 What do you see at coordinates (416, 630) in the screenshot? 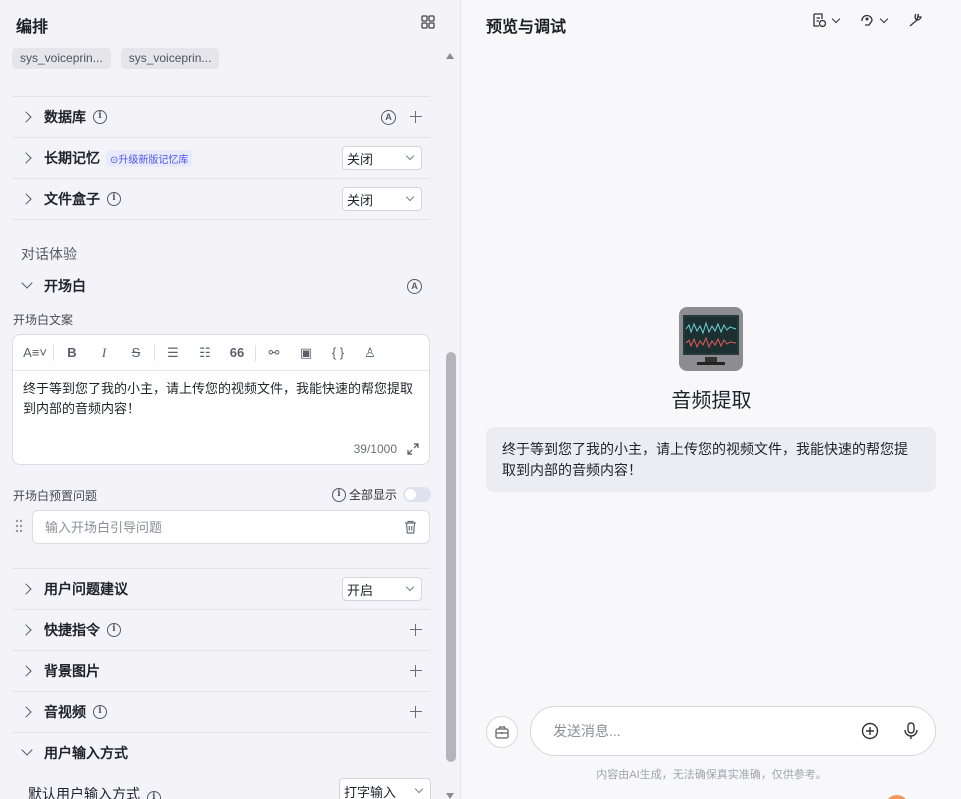
I see `add-shortcut-button` at bounding box center [416, 630].